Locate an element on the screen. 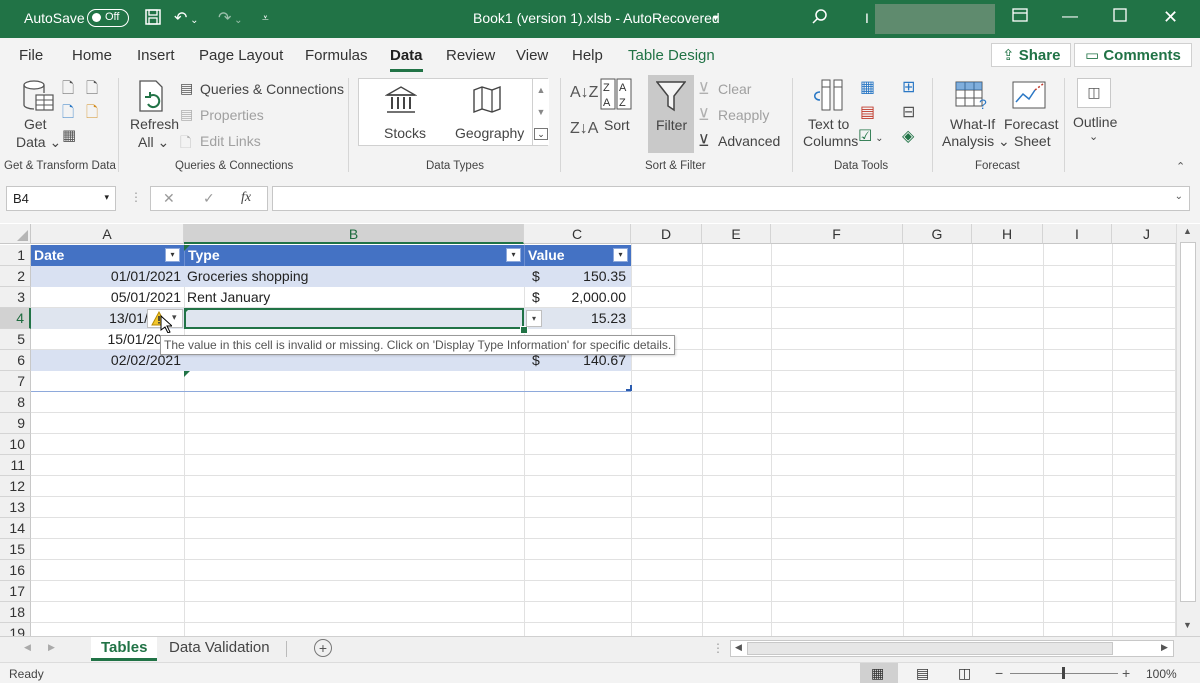 This screenshot has width=1200, height=683. tab-review: Review is located at coordinates (470, 55).